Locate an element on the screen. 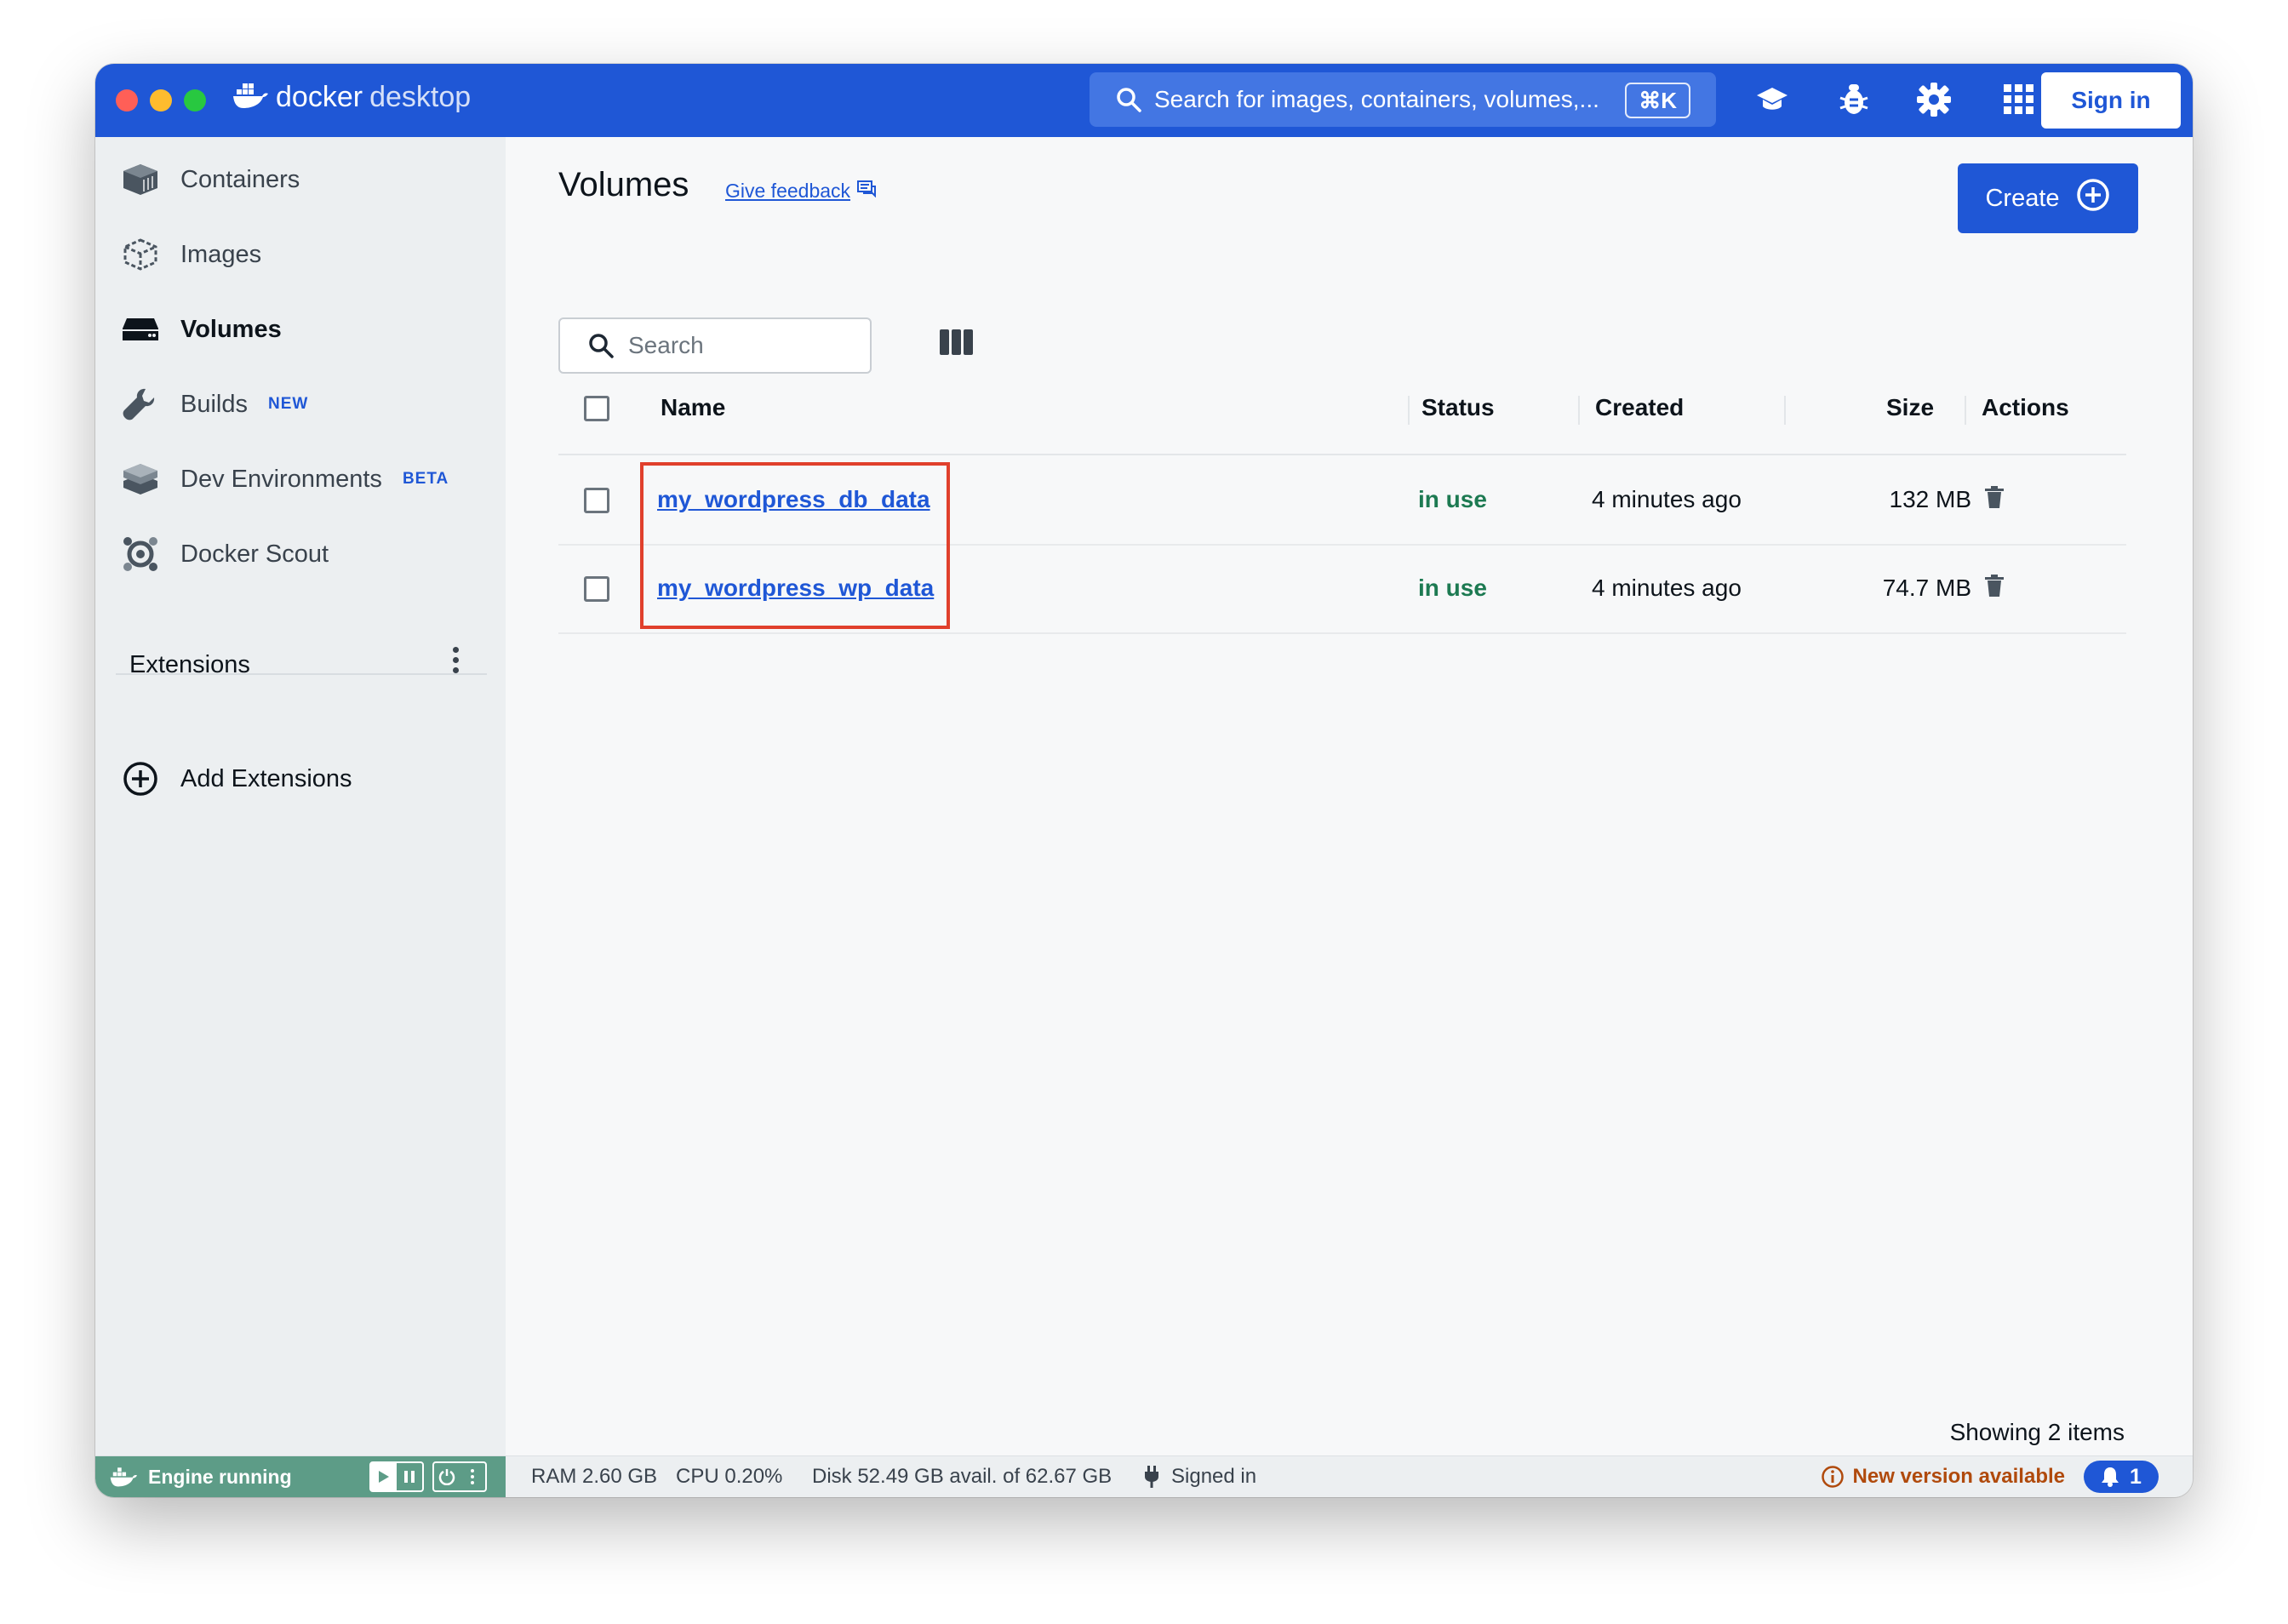 This screenshot has height=1624, width=2288. pause-icon is located at coordinates (409, 1476).